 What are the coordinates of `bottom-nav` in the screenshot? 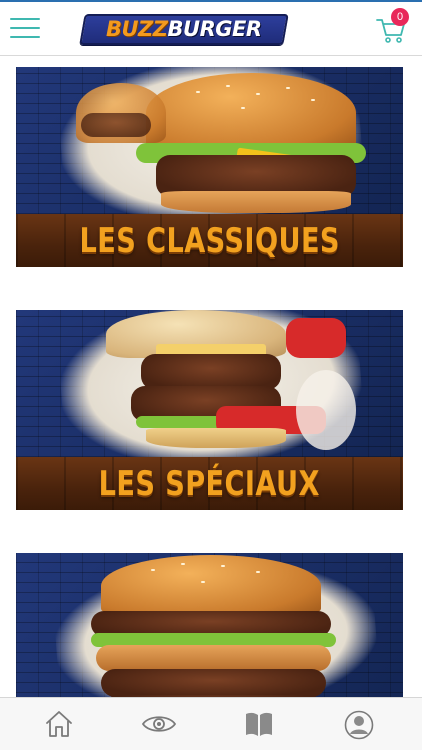 It's located at (211, 723).